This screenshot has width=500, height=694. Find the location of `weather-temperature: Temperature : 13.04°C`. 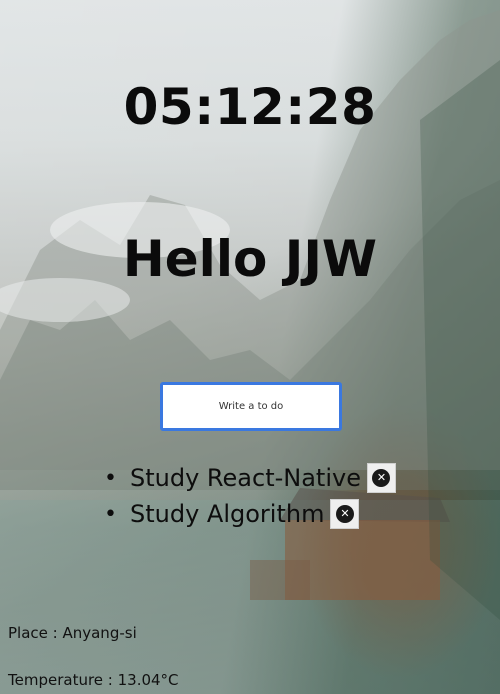

weather-temperature: Temperature : 13.04°C is located at coordinates (93, 680).